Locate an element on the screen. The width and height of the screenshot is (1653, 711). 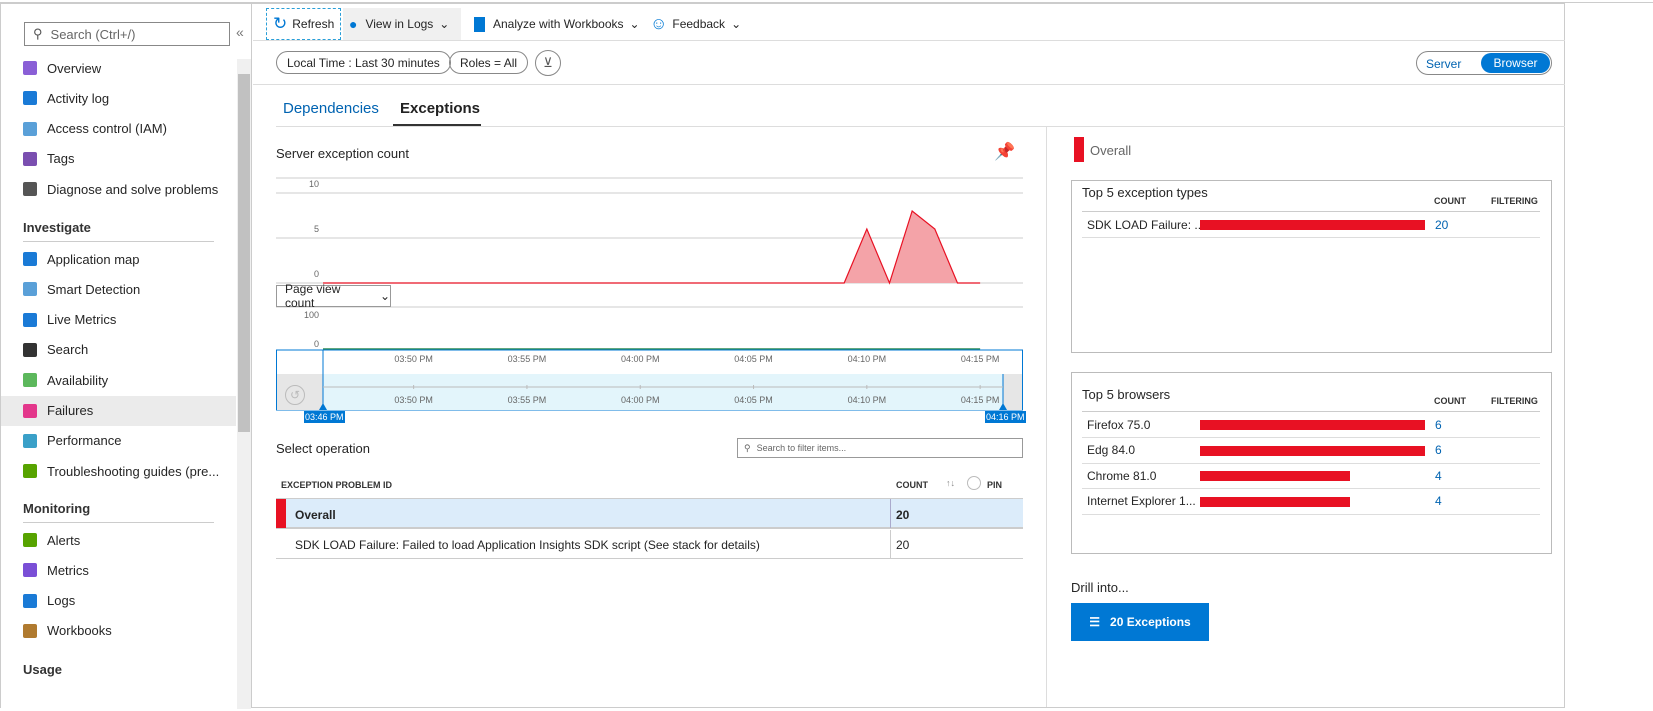
x-tick-label: 04:10 PM is located at coordinates (867, 359).